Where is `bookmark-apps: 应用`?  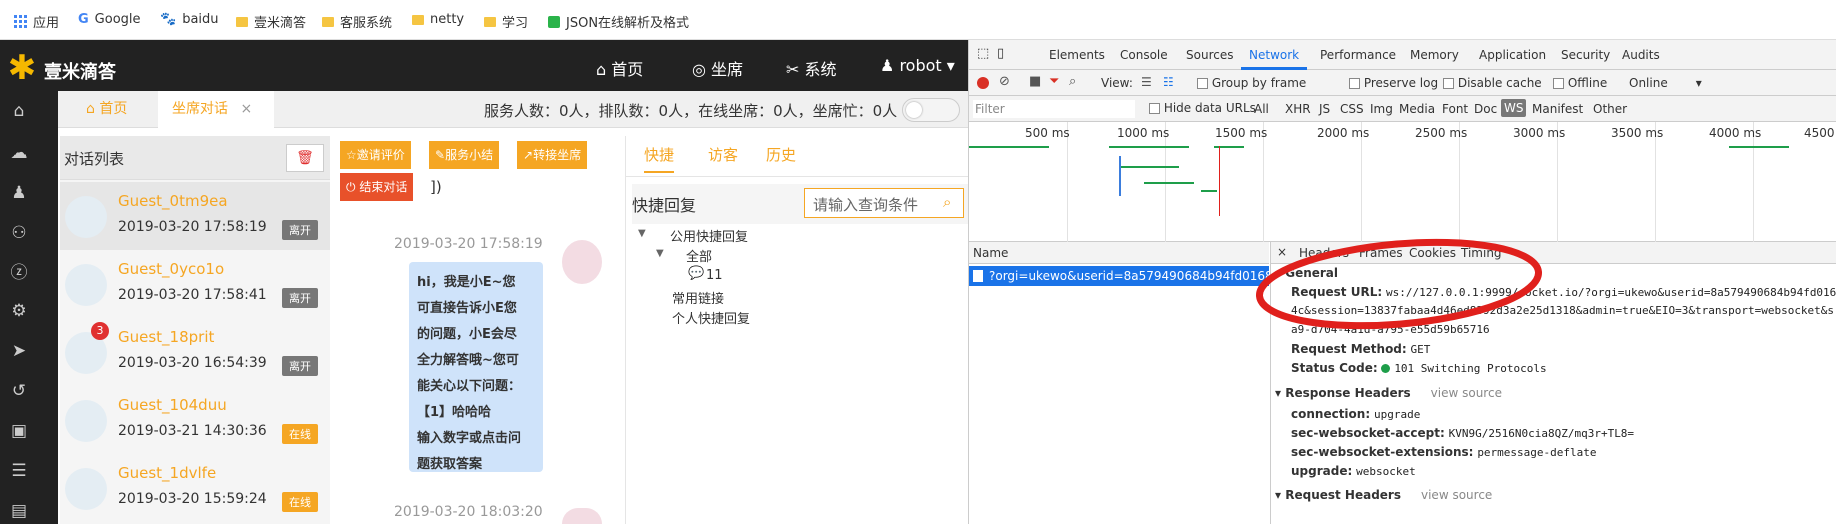 bookmark-apps: 应用 is located at coordinates (36, 21).